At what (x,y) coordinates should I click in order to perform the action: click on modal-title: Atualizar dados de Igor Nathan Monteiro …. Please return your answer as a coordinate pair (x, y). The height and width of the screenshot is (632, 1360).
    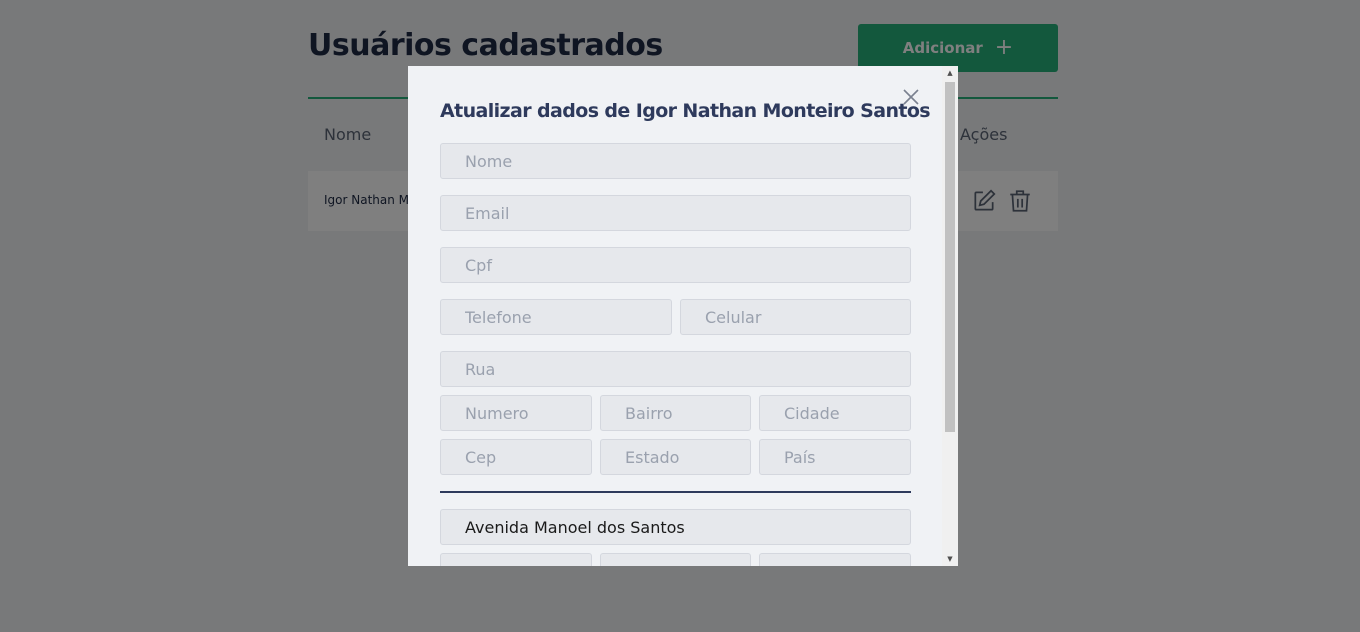
    Looking at the image, I should click on (685, 111).